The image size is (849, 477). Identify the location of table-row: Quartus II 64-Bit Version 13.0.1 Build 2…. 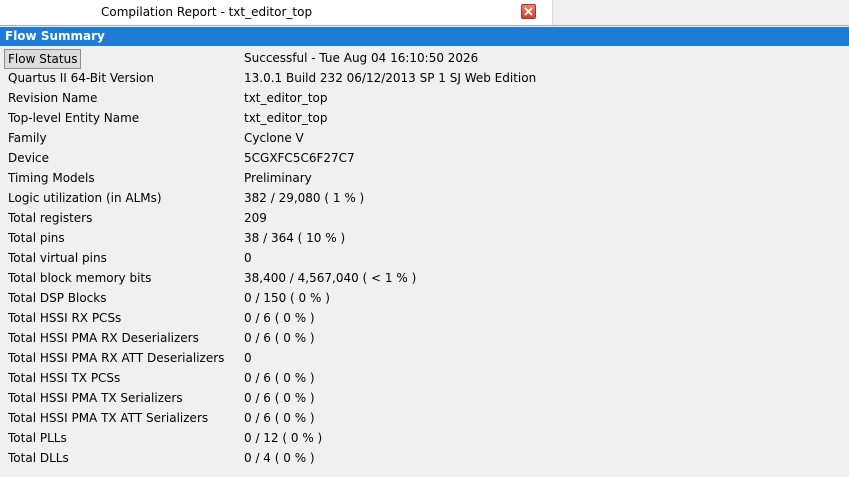
(426, 78).